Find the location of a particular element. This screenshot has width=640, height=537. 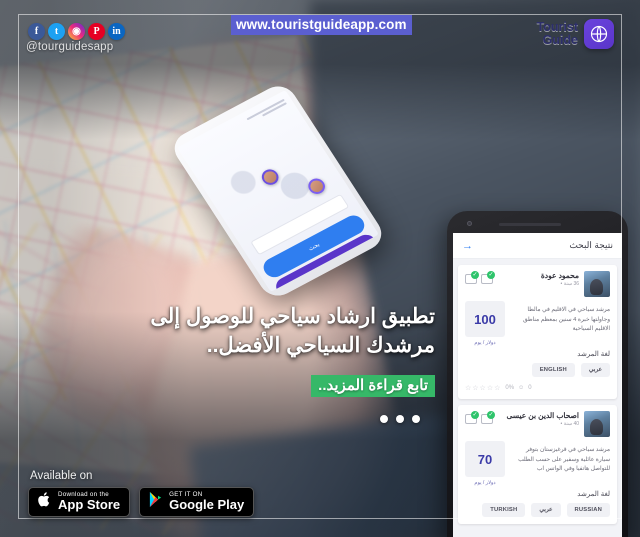

android-screen-title: نتيجة البحث is located at coordinates (591, 245).